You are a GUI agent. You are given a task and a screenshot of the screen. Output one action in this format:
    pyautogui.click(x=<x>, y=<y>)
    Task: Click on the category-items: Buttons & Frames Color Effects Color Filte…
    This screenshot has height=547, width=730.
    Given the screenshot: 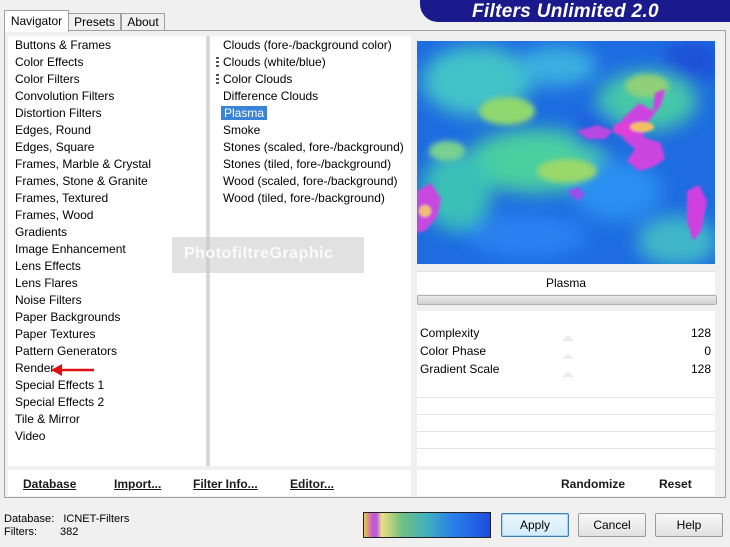 What is the action you would take?
    pyautogui.click(x=83, y=241)
    